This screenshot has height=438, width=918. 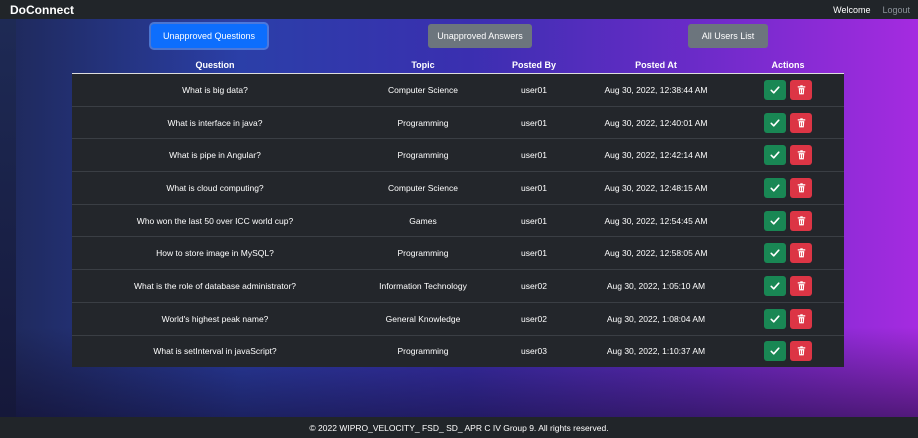 What do you see at coordinates (896, 10) in the screenshot?
I see `logout-link: Logout` at bounding box center [896, 10].